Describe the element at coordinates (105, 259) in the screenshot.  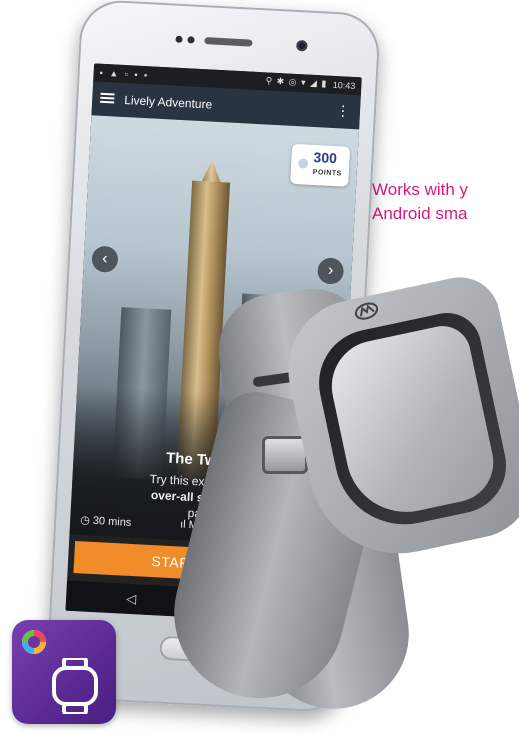
I see `chevron-left-icon: ‹` at that location.